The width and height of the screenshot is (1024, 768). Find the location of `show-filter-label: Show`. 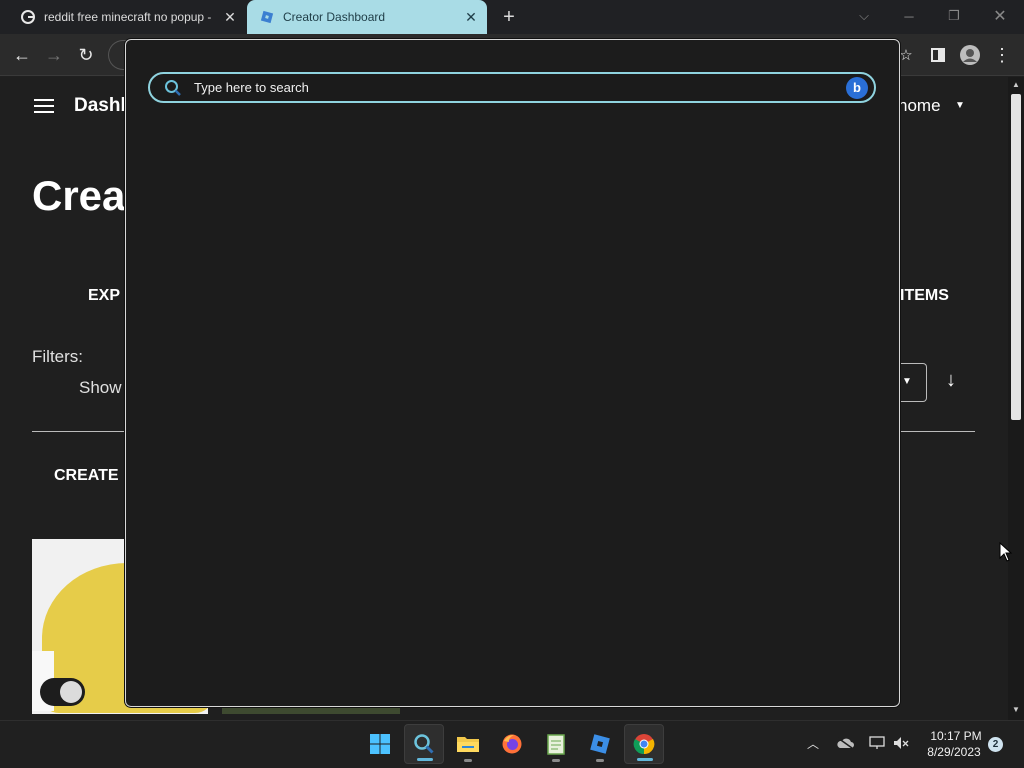

show-filter-label: Show is located at coordinates (100, 387).